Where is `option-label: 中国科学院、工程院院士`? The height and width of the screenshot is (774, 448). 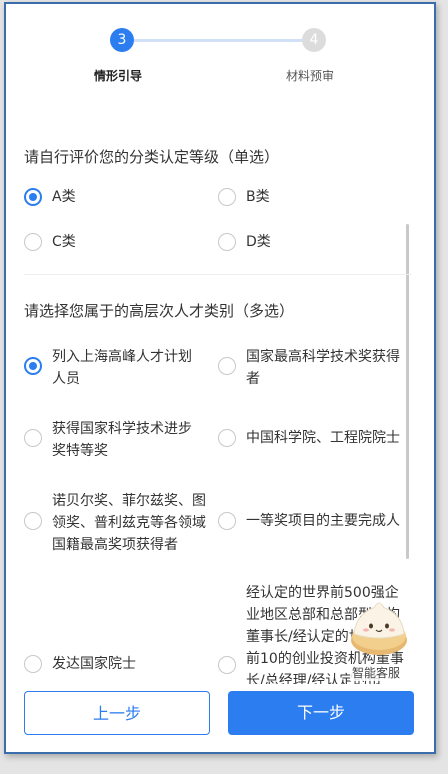
option-label: 中国科学院、工程院院士 is located at coordinates (323, 438).